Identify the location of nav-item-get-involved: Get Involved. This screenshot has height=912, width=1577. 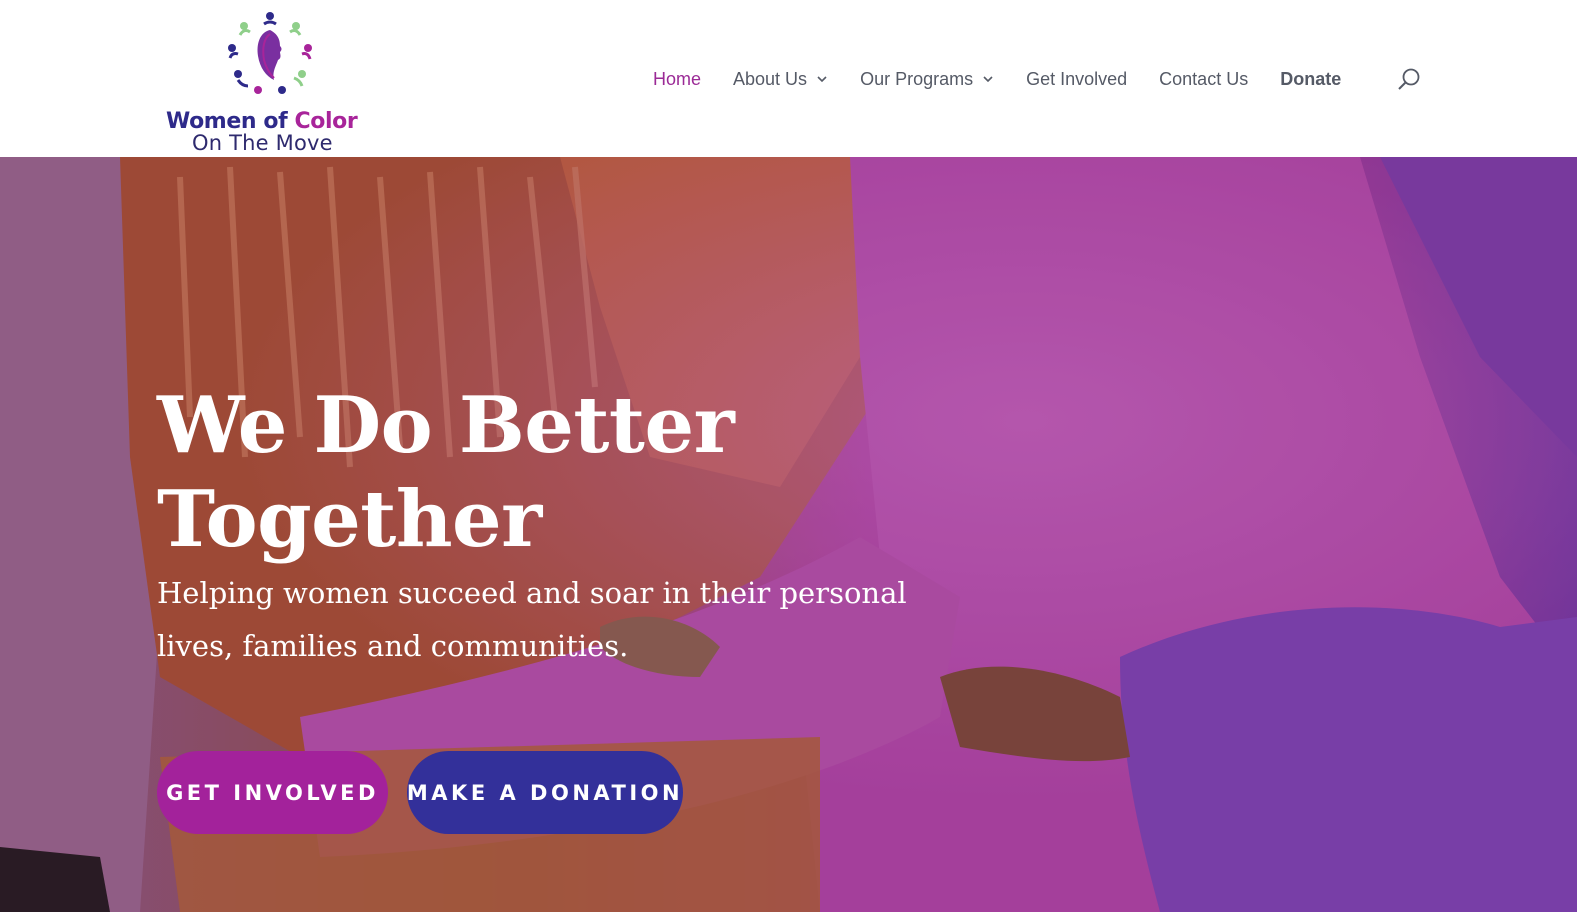
(1076, 79).